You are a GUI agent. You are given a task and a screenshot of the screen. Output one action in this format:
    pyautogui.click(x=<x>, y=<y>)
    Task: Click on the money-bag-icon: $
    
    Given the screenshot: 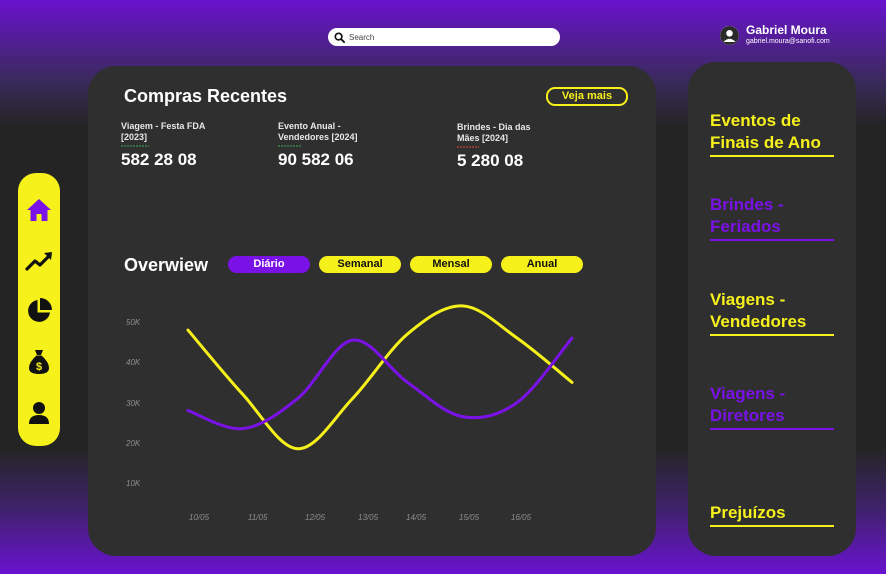 What is the action you would take?
    pyautogui.click(x=39, y=362)
    